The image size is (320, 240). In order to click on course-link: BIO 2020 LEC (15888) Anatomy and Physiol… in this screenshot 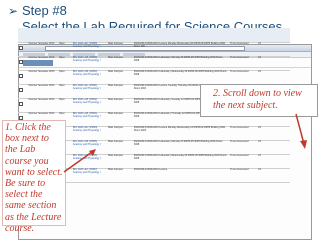, I will do `click(89, 49)`.